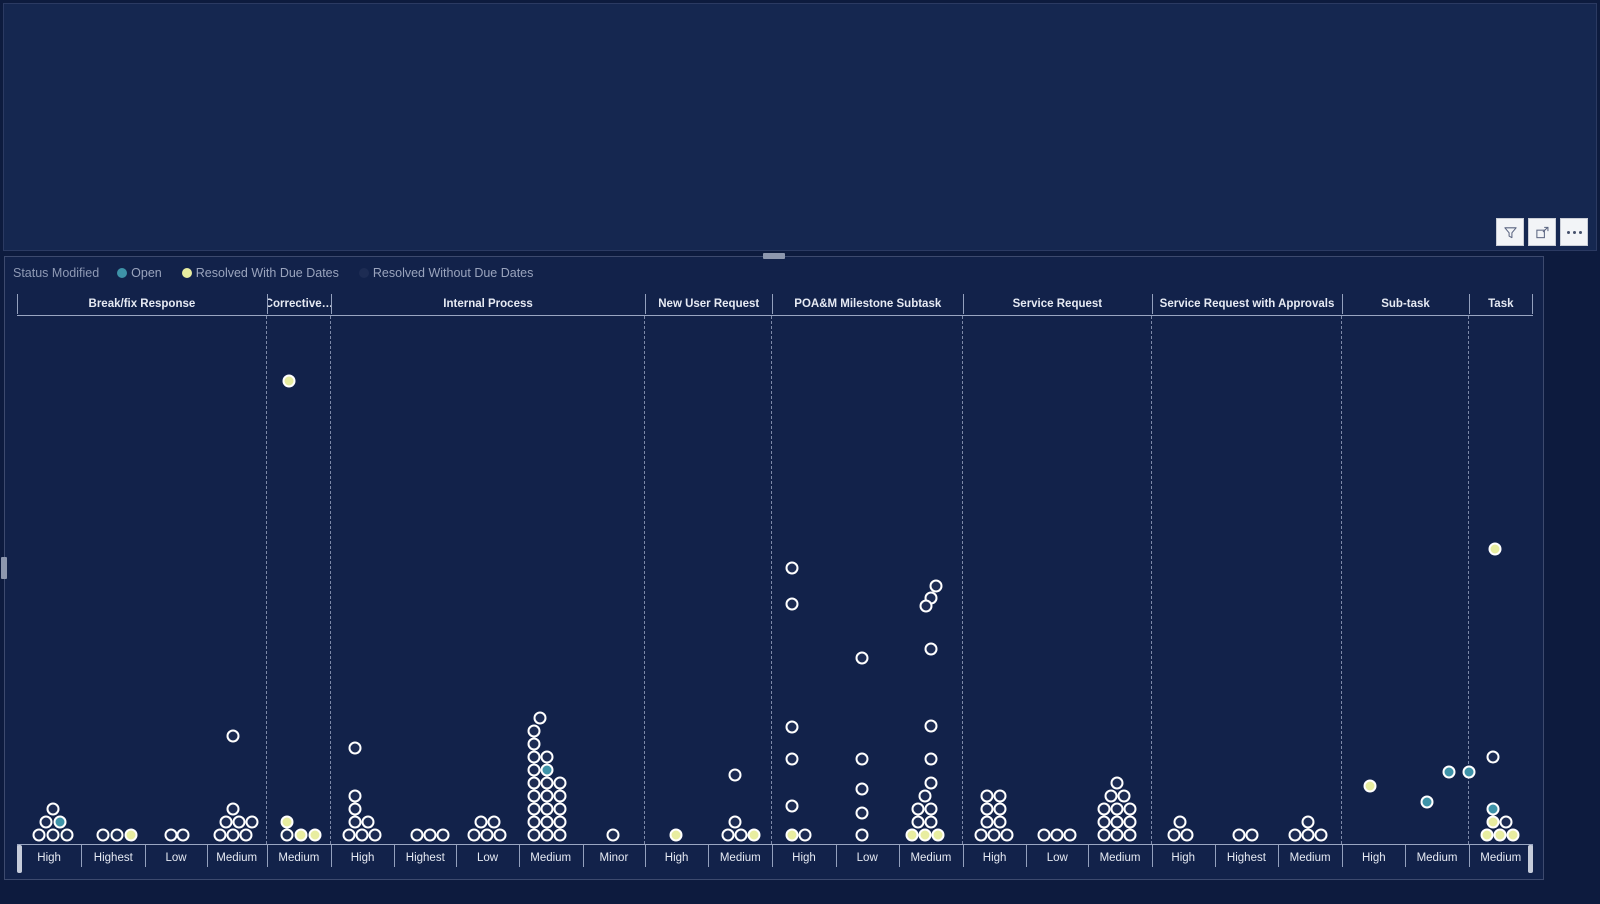  What do you see at coordinates (1530, 859) in the screenshot?
I see `scroll-handle-right` at bounding box center [1530, 859].